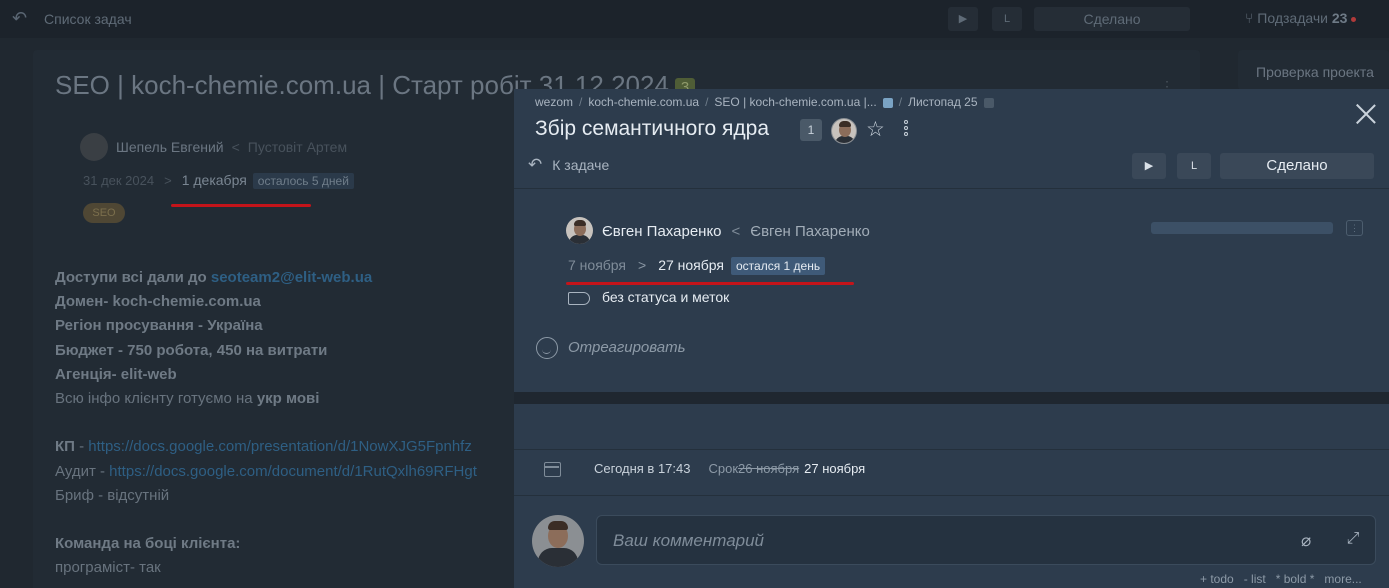  What do you see at coordinates (285, 568) in the screenshot?
I see `description-line: програміст- так` at bounding box center [285, 568].